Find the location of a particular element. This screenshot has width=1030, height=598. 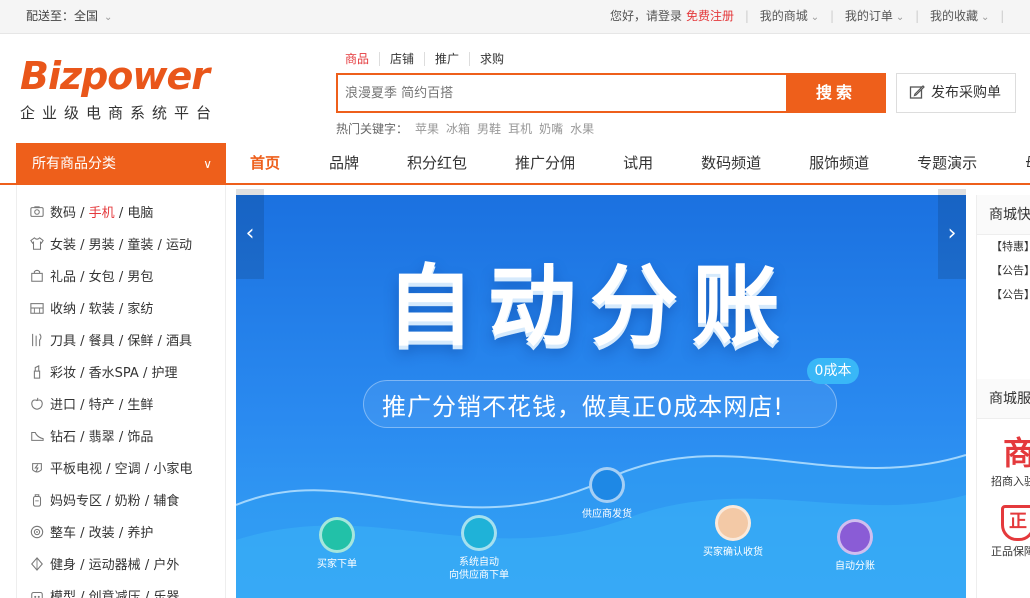

hot-keyword: 苹果 is located at coordinates (427, 129).